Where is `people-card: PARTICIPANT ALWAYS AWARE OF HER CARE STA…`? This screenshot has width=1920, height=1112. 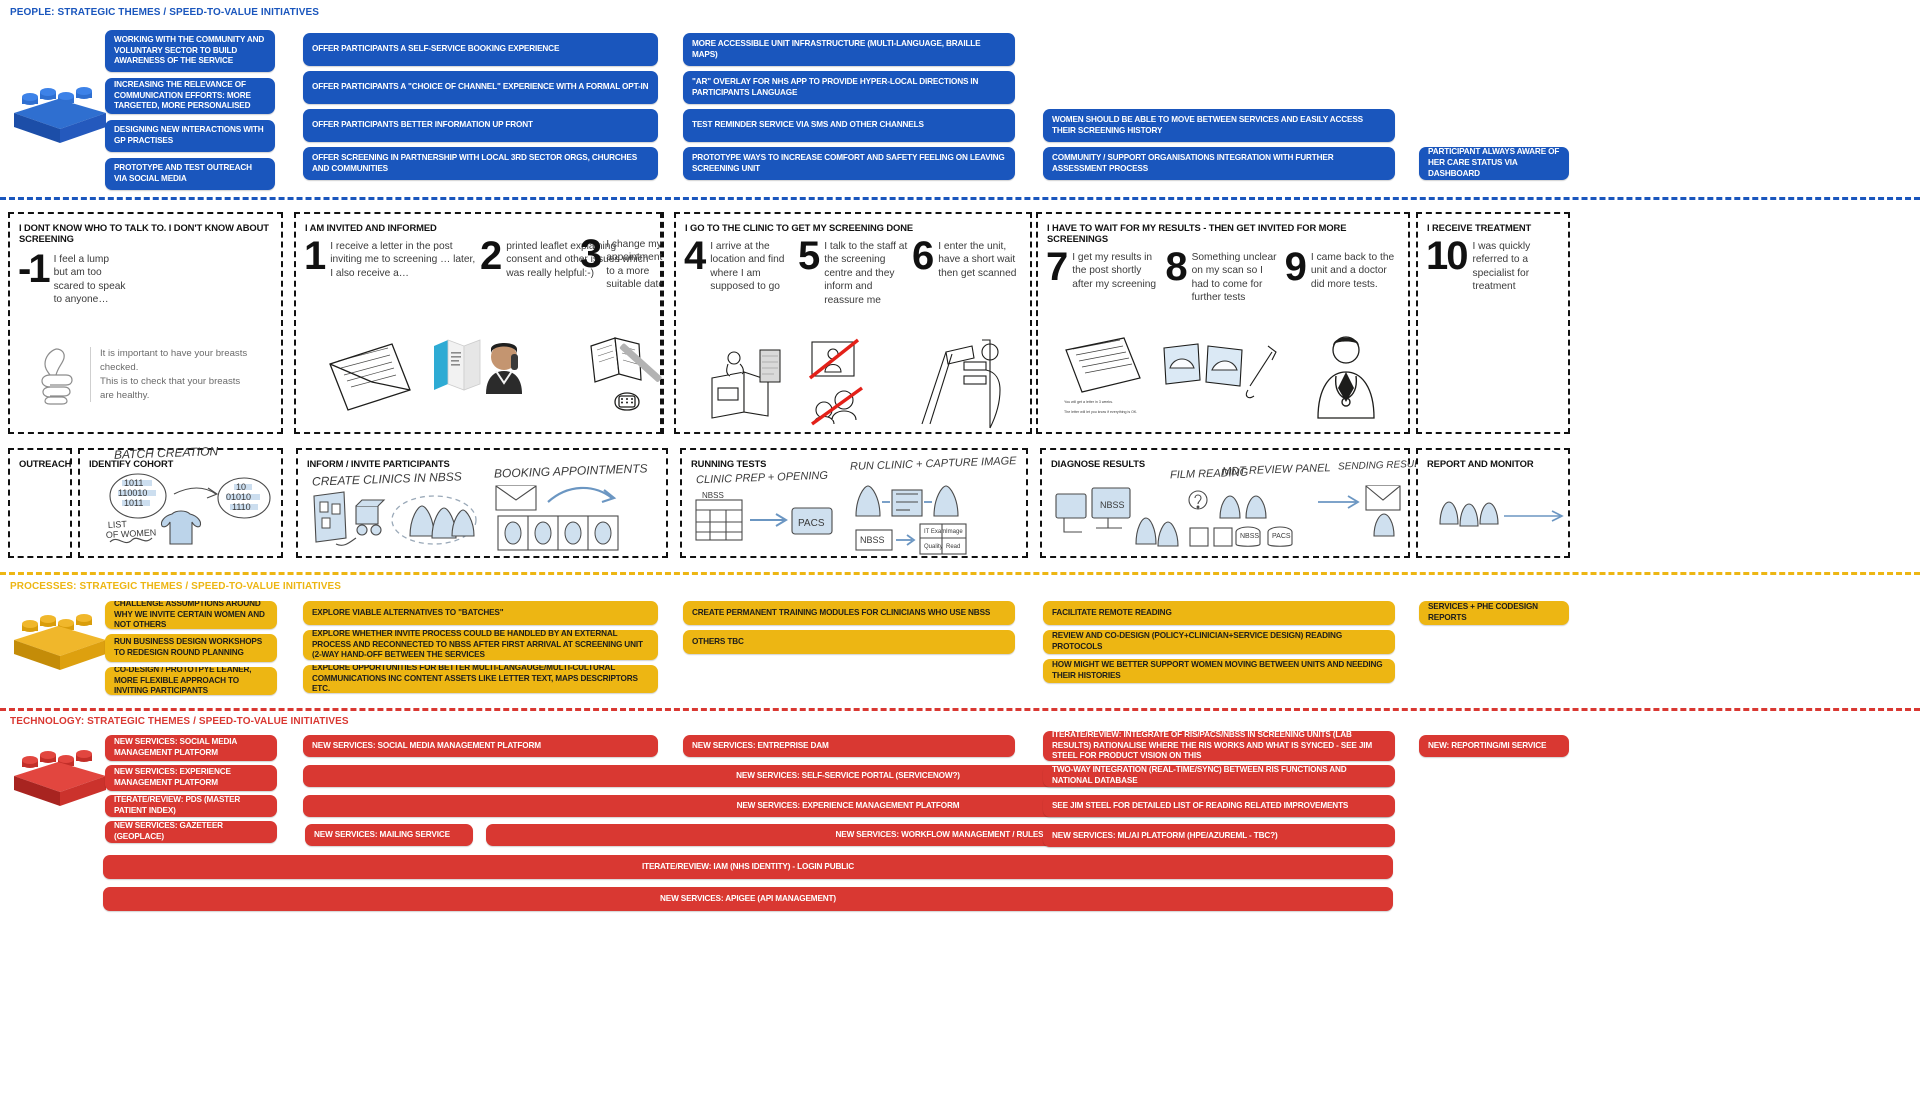 people-card: PARTICIPANT ALWAYS AWARE OF HER CARE STA… is located at coordinates (1494, 163).